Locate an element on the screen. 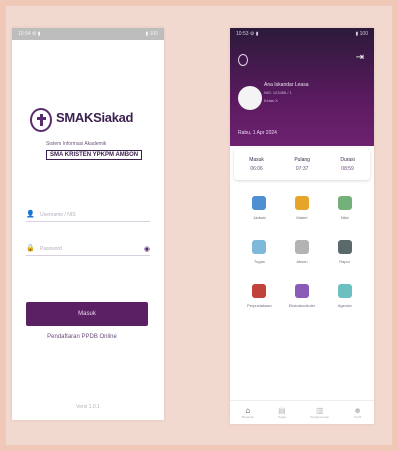  user-class: Kelas X is located at coordinates (271, 100).